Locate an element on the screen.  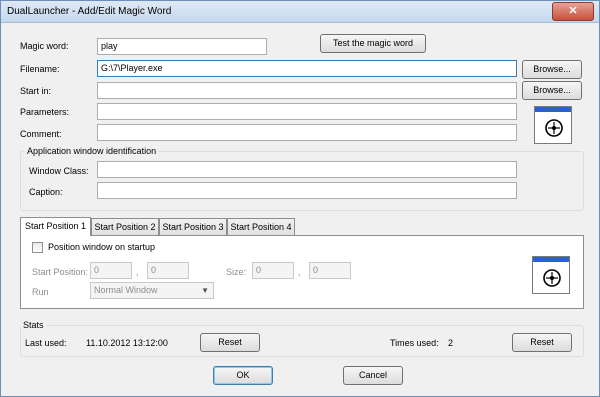
times-used-label: Times used: is located at coordinates (414, 343).